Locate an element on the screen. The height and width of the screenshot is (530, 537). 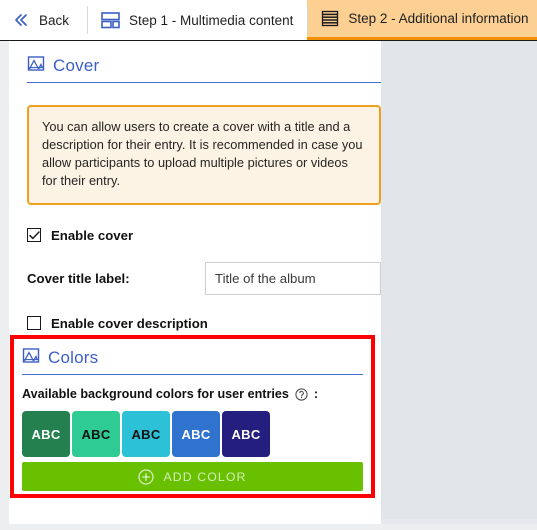
colors-section-header: Colors is located at coordinates (192, 361).